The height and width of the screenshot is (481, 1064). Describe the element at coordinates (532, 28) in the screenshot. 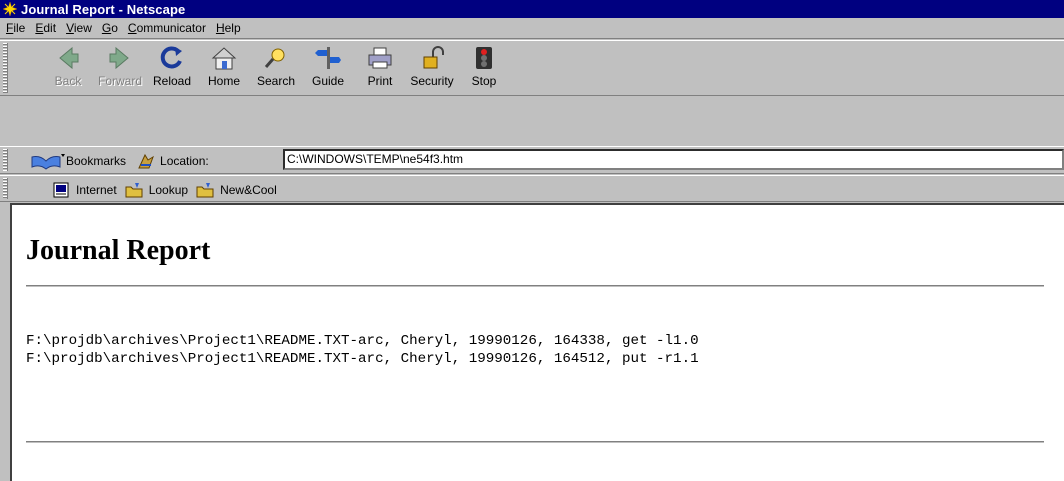

I see `menu-bar: File Edit View Go Communicator Help` at that location.